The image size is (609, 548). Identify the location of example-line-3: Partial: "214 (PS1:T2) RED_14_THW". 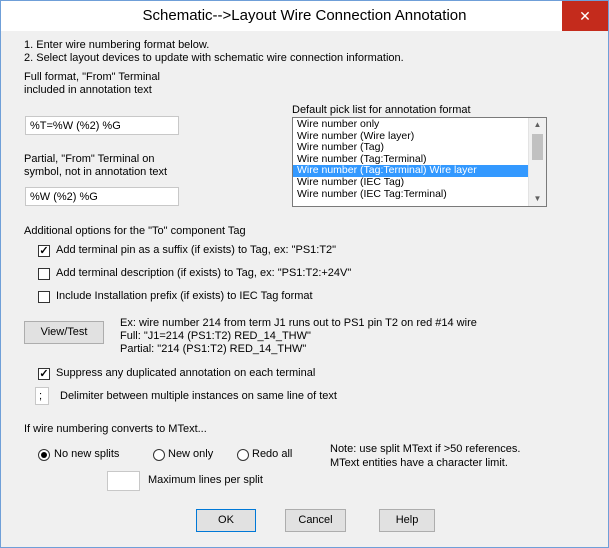
(213, 349).